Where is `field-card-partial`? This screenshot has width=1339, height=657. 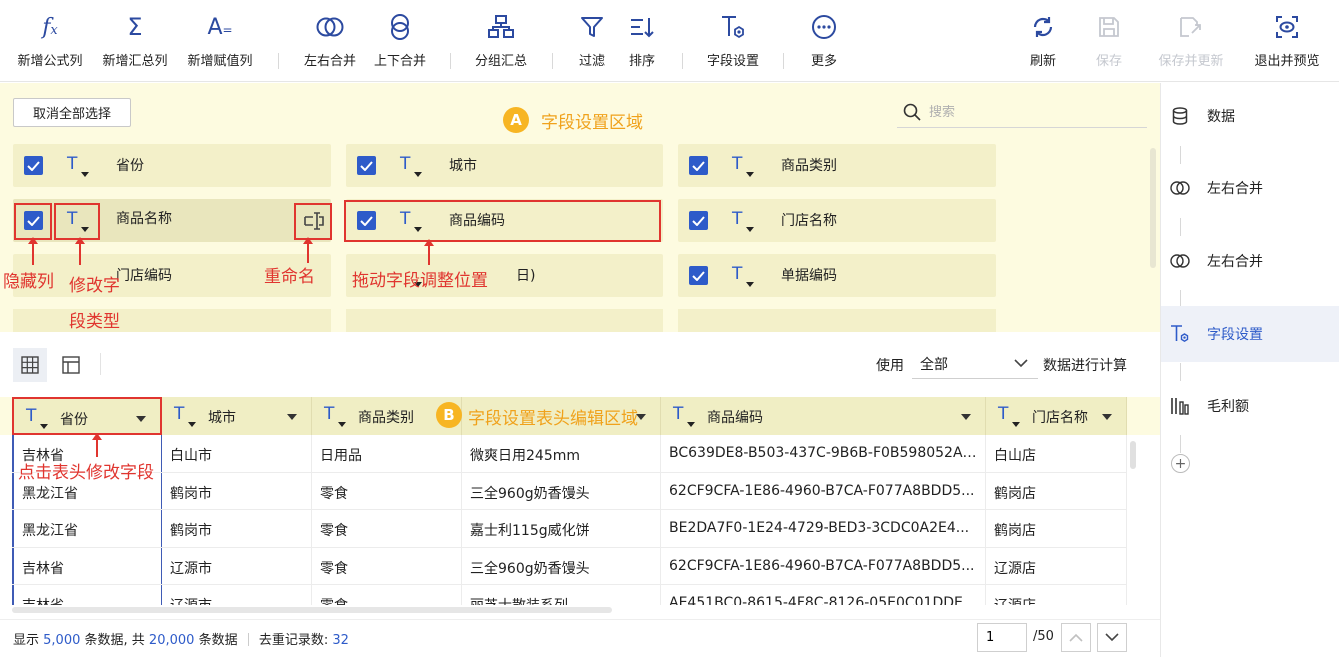
field-card-partial is located at coordinates (837, 320).